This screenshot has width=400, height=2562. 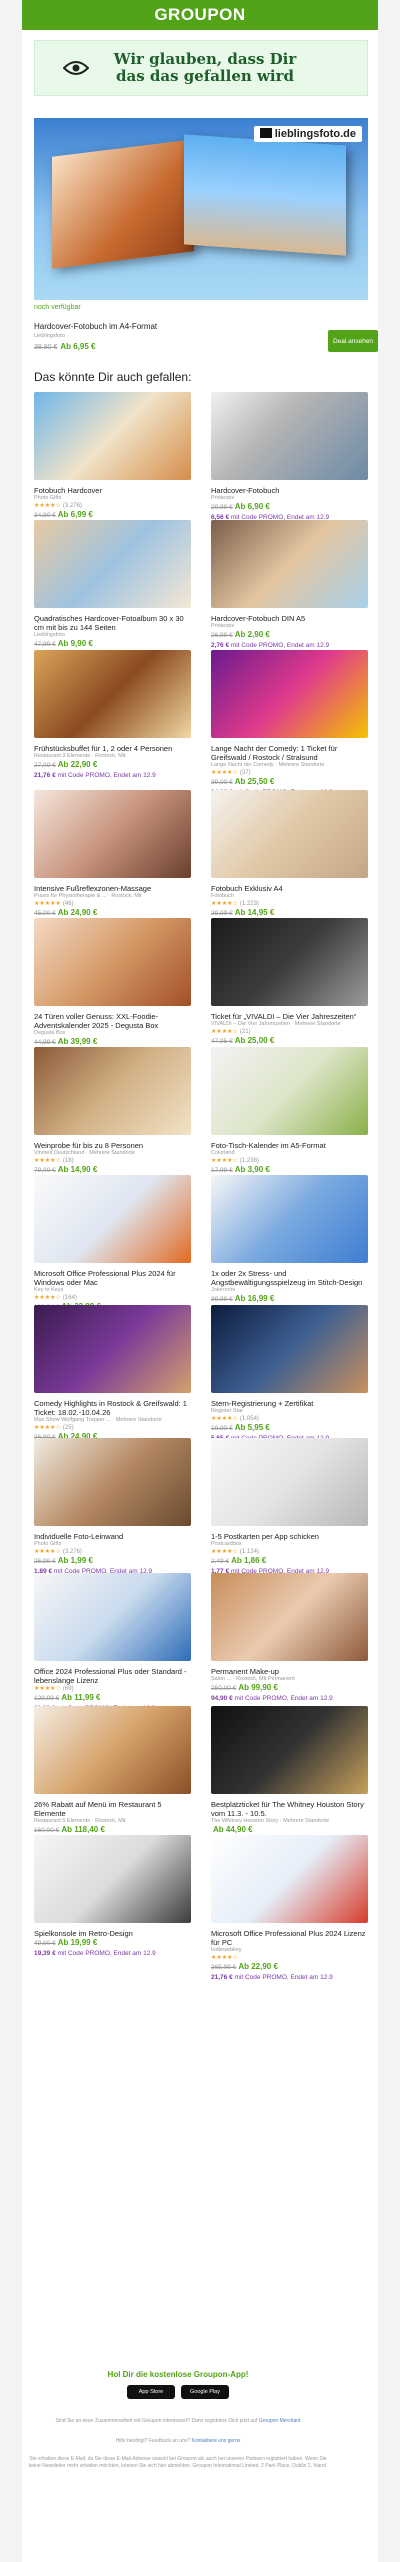 What do you see at coordinates (289, 507) in the screenshot?
I see `deal-price: 29,99 € Ab 6,90 €` at bounding box center [289, 507].